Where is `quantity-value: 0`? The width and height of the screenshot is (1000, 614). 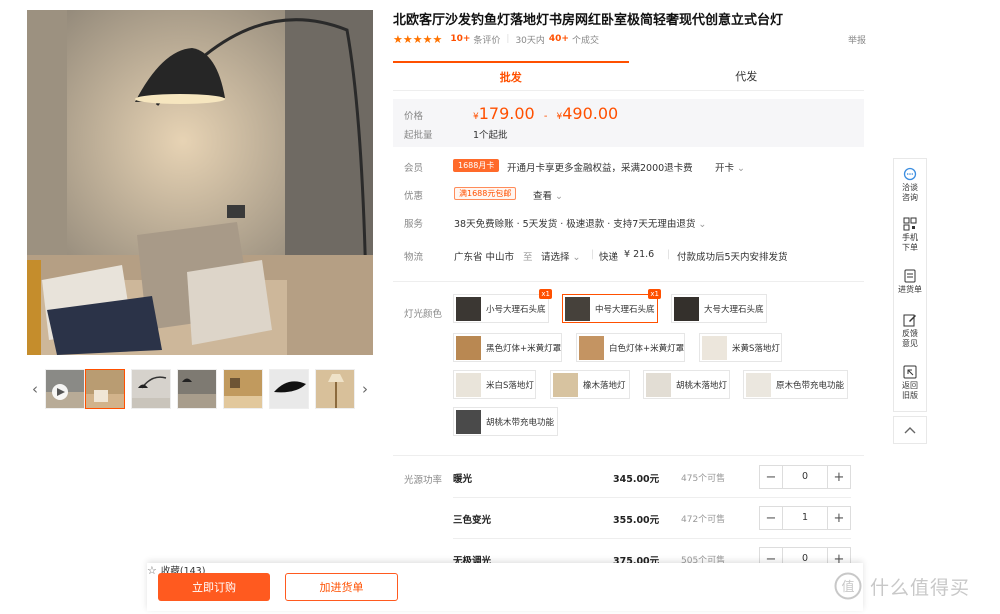 quantity-value: 0 is located at coordinates (805, 477).